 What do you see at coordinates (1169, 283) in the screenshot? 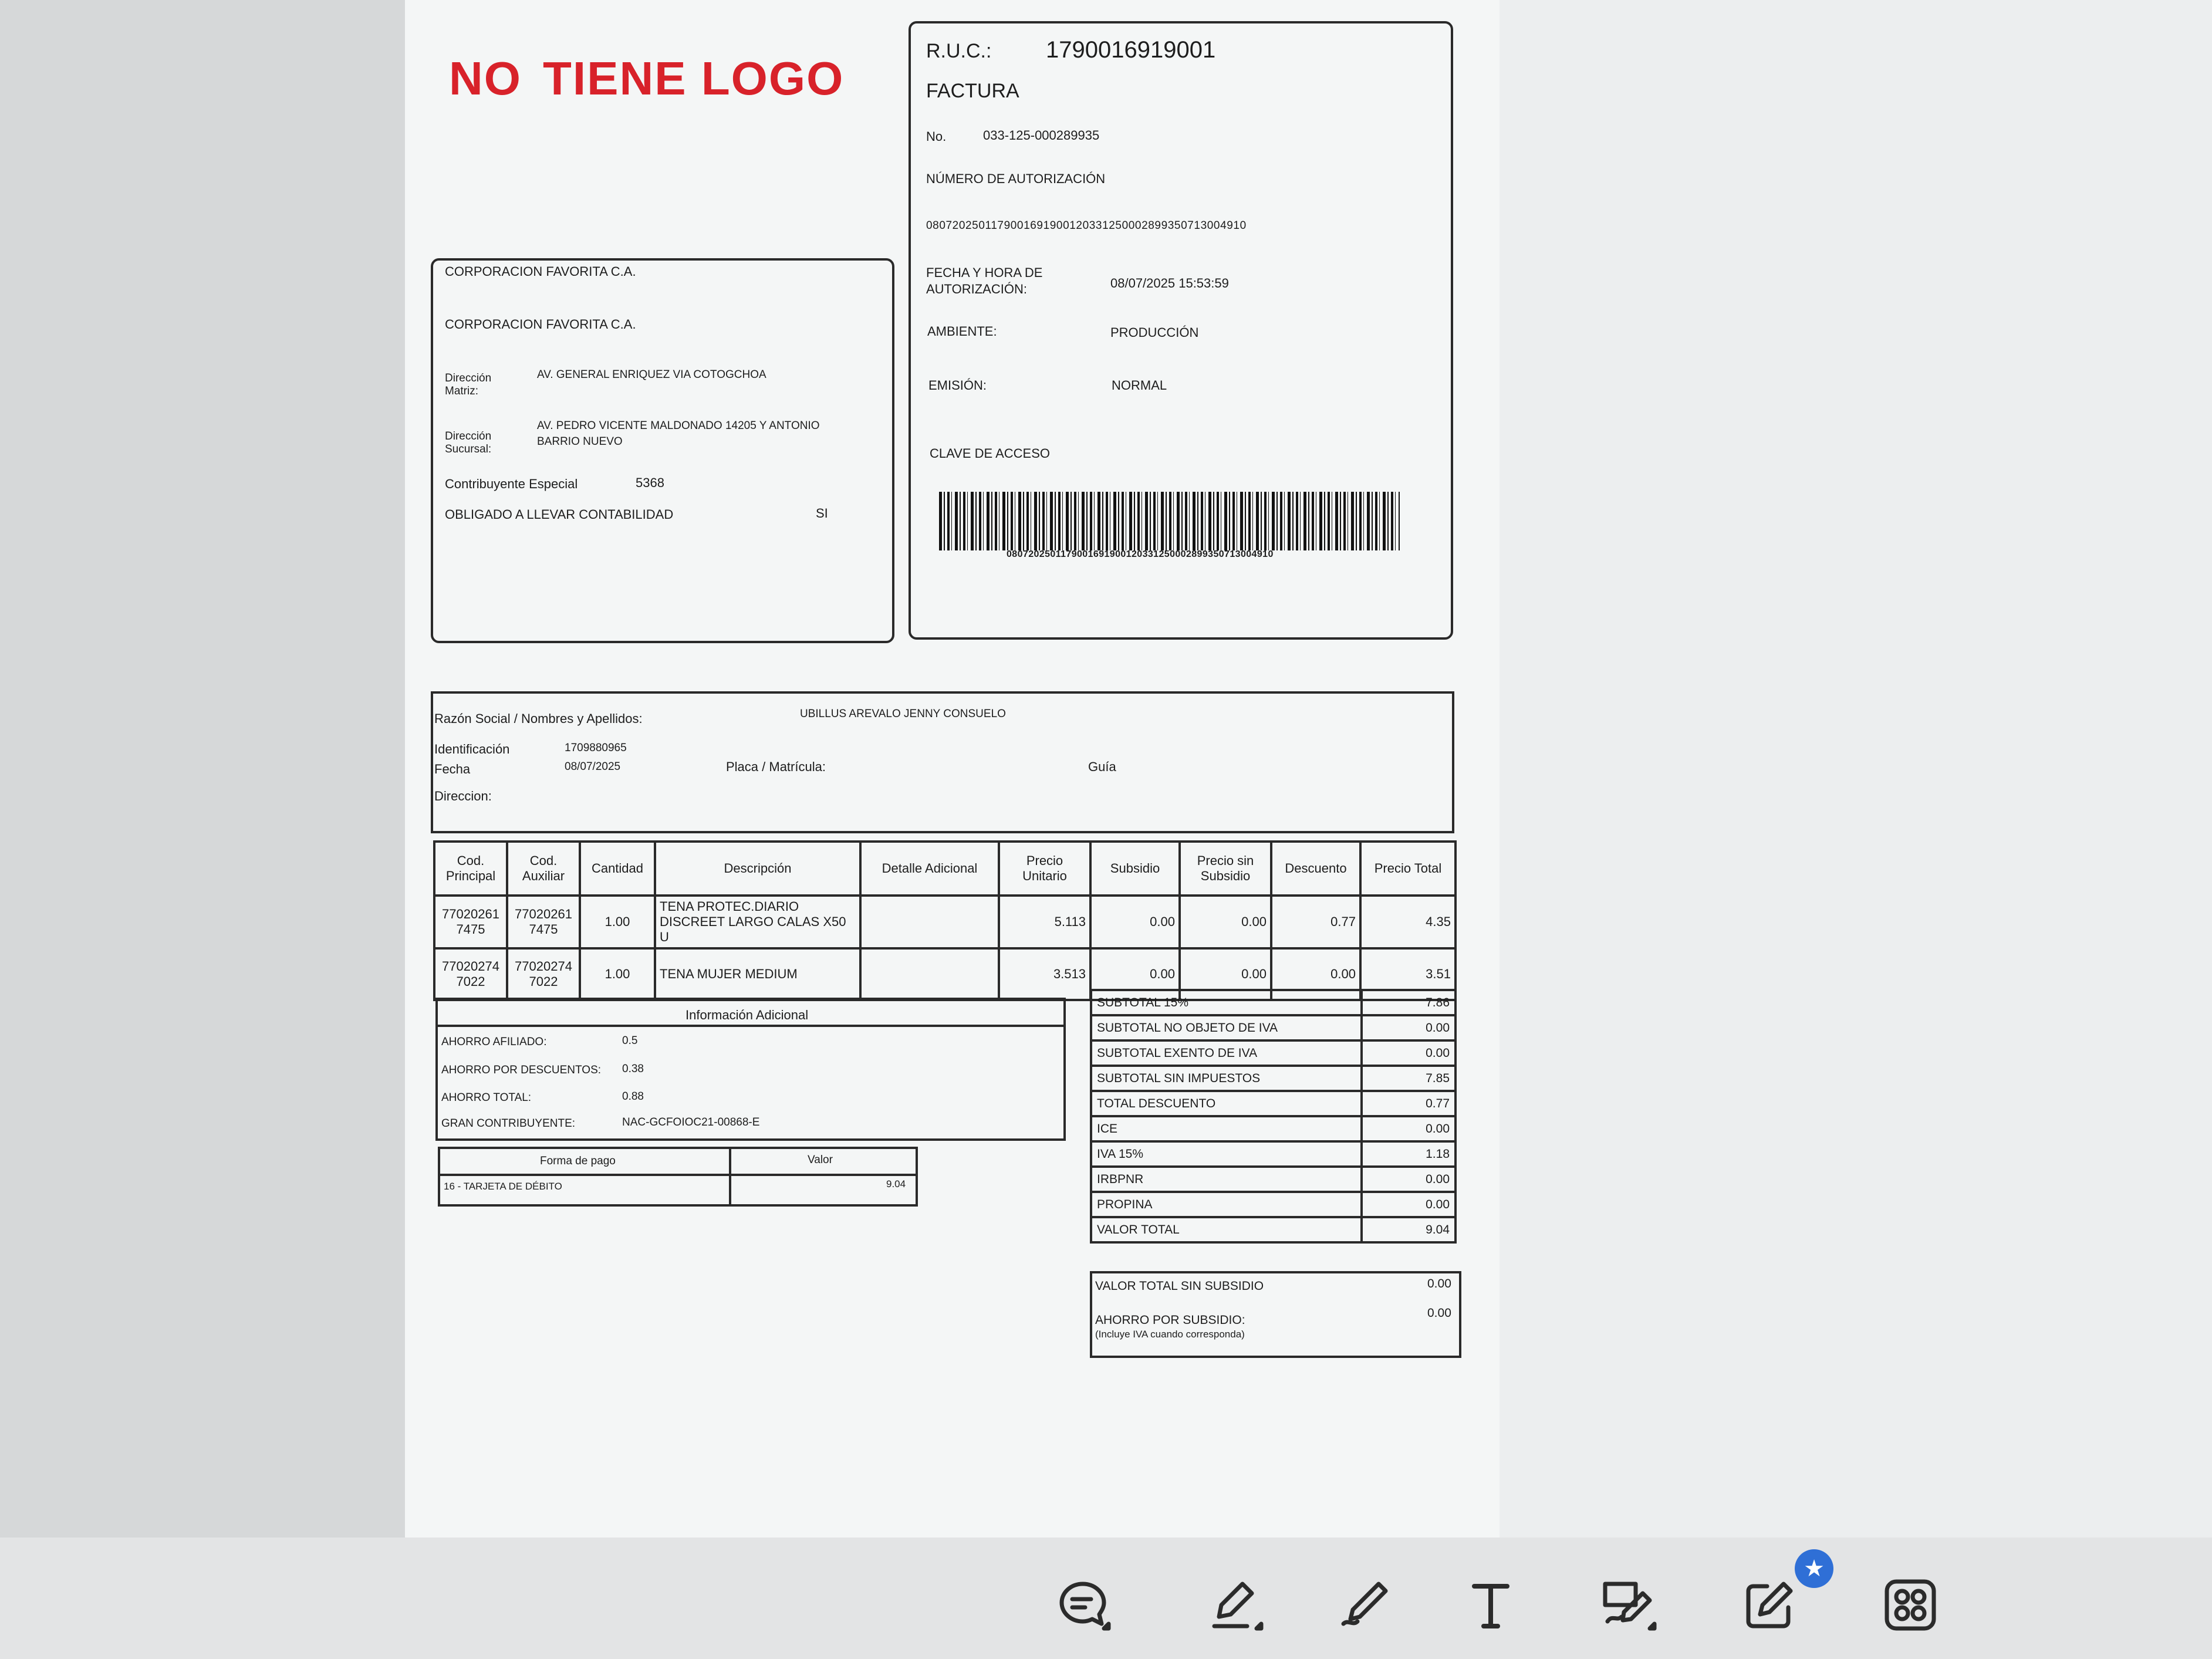
I see `auth-date-value: 08/07/2025 15:53:59` at bounding box center [1169, 283].